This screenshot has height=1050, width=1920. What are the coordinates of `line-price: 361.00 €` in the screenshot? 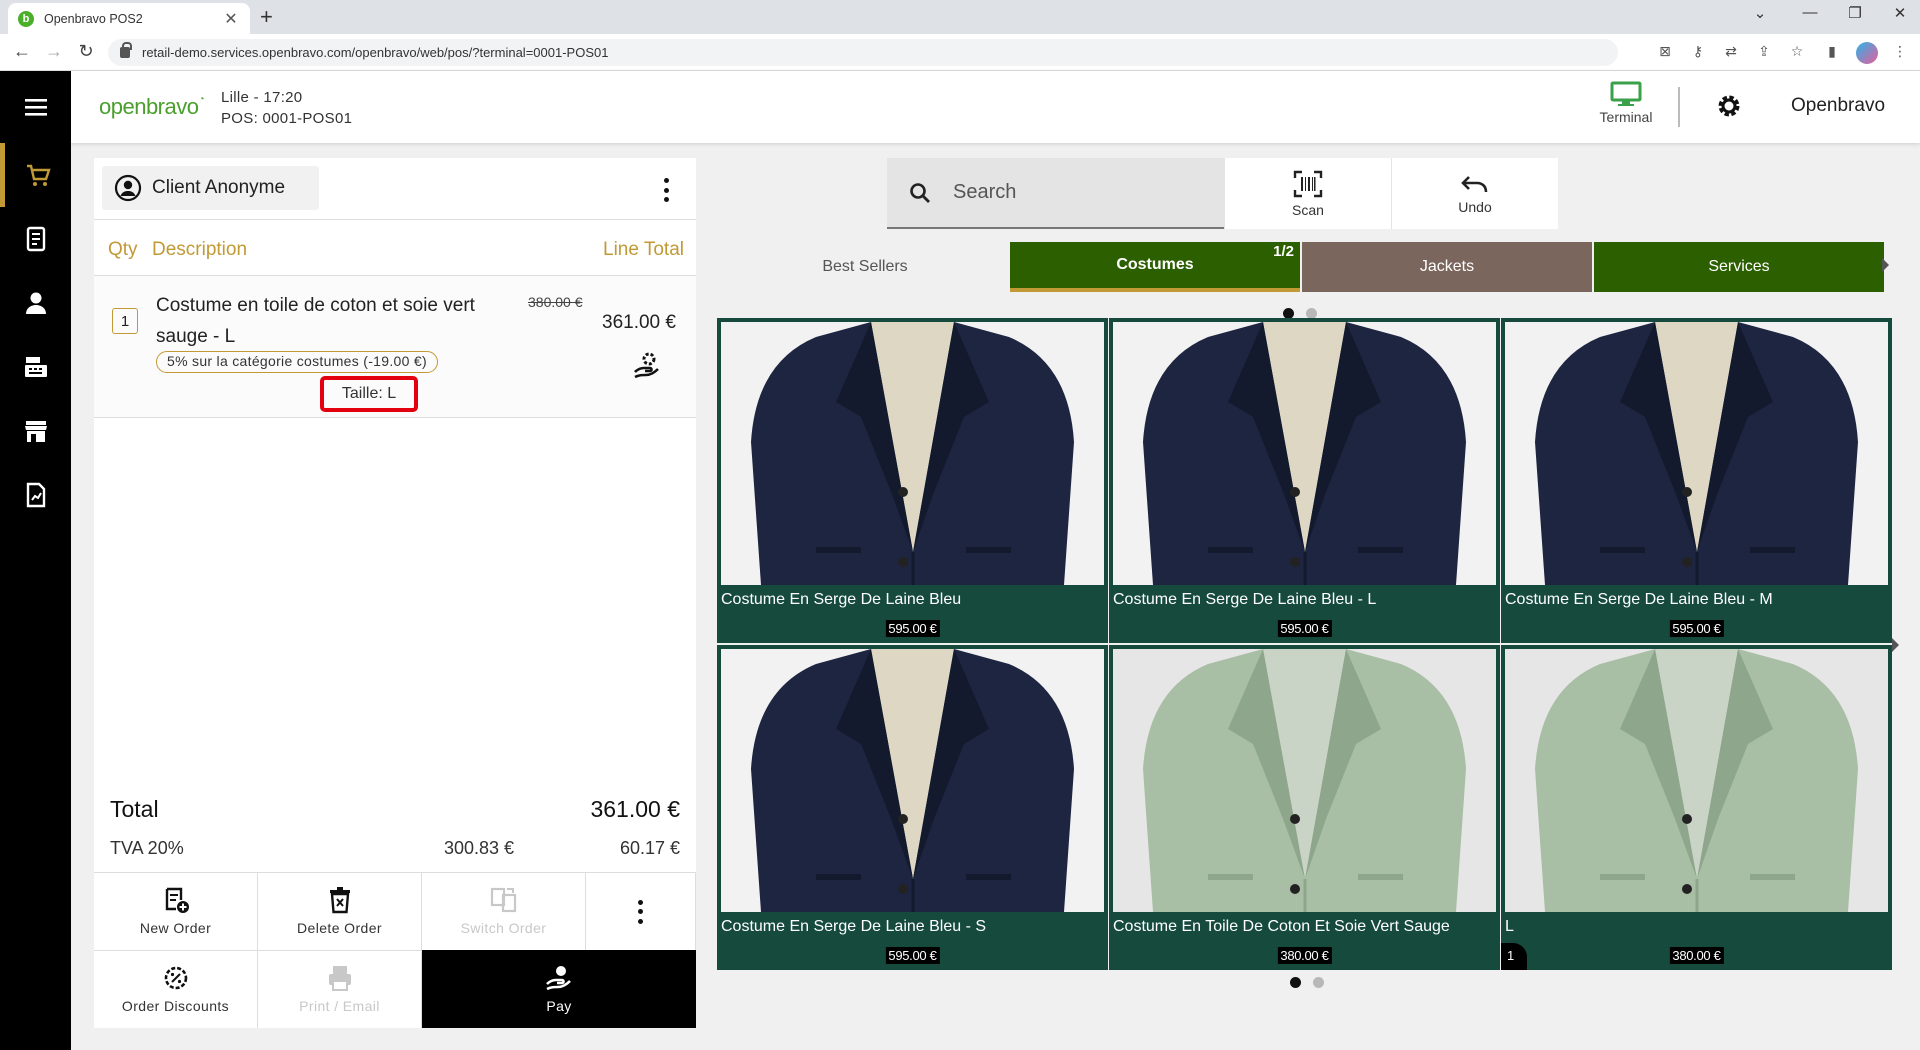 It's located at (639, 322).